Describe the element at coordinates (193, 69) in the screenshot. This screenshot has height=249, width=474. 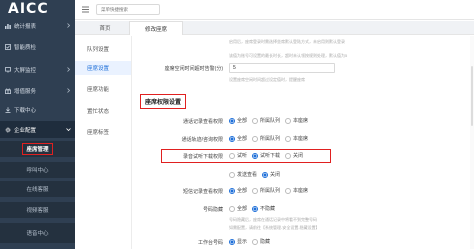
I see `timeout-label: 座席空闲时间超时告警(分)` at that location.